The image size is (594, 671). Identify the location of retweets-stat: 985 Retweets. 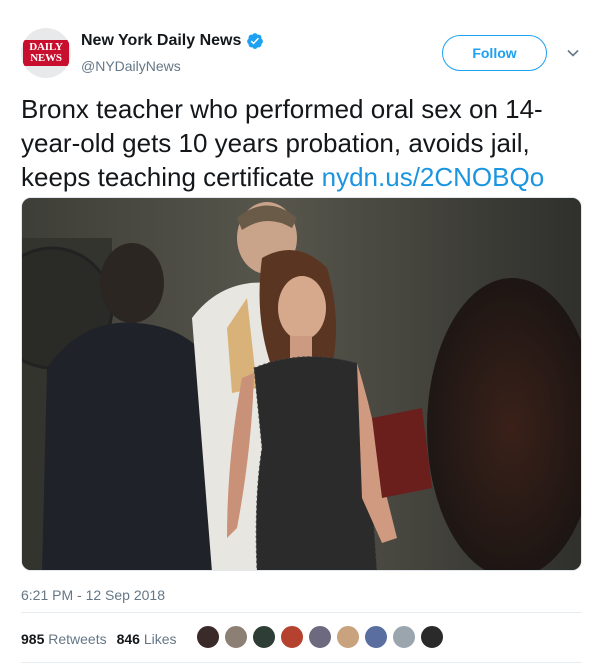
(64, 639).